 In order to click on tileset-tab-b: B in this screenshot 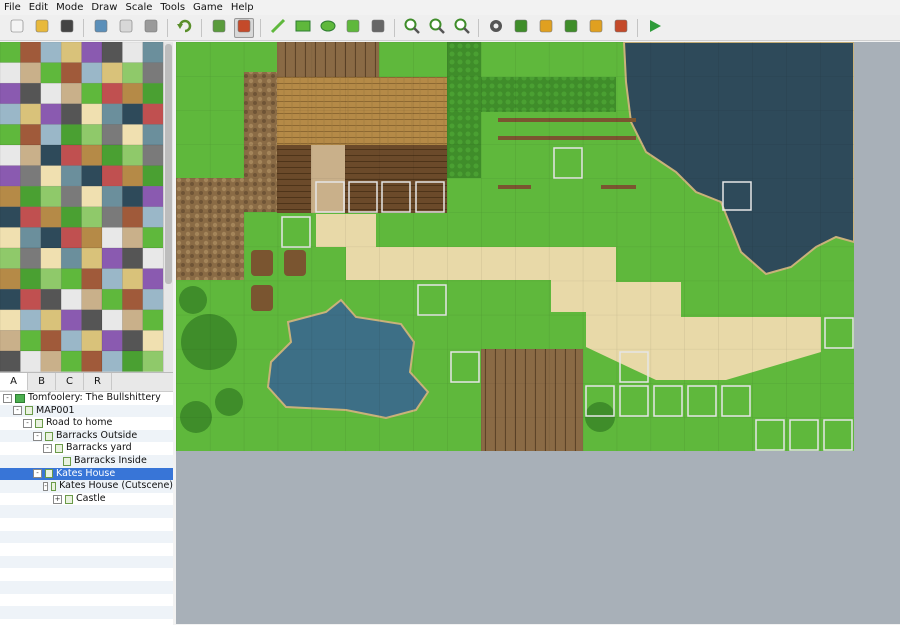, I will do `click(42, 381)`.